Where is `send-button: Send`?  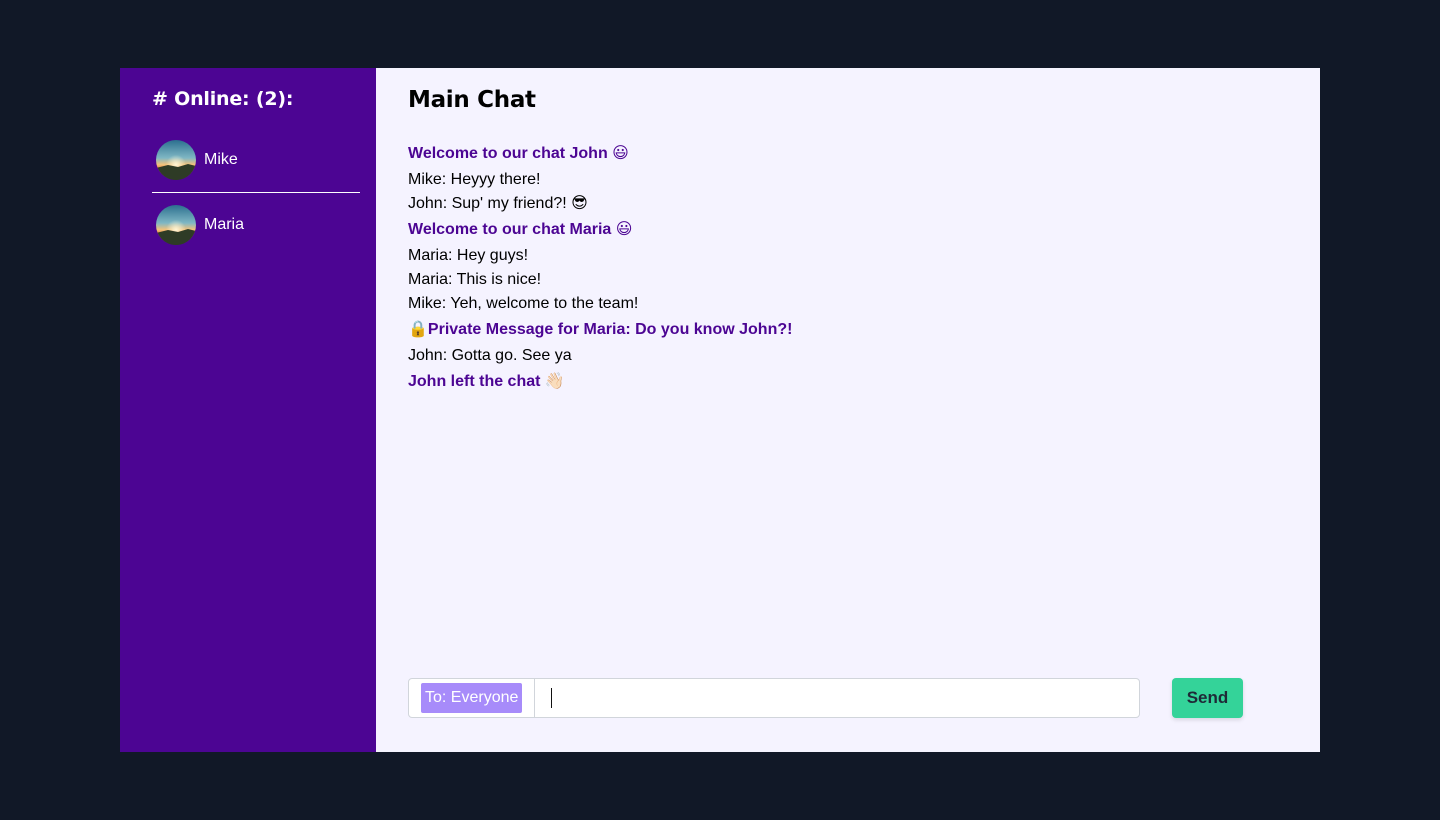 send-button: Send is located at coordinates (1207, 698).